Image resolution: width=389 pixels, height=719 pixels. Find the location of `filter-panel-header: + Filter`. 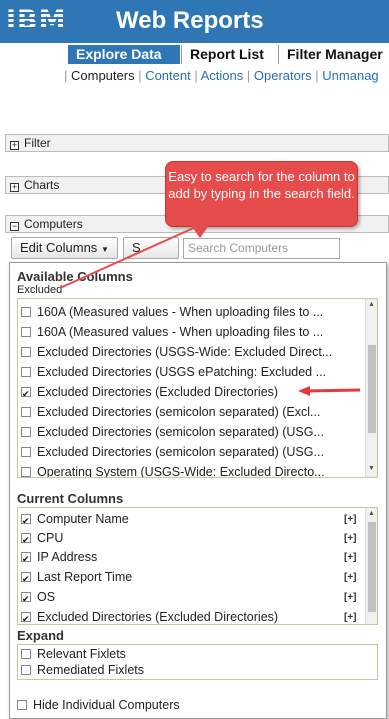

filter-panel-header: + Filter is located at coordinates (197, 143).